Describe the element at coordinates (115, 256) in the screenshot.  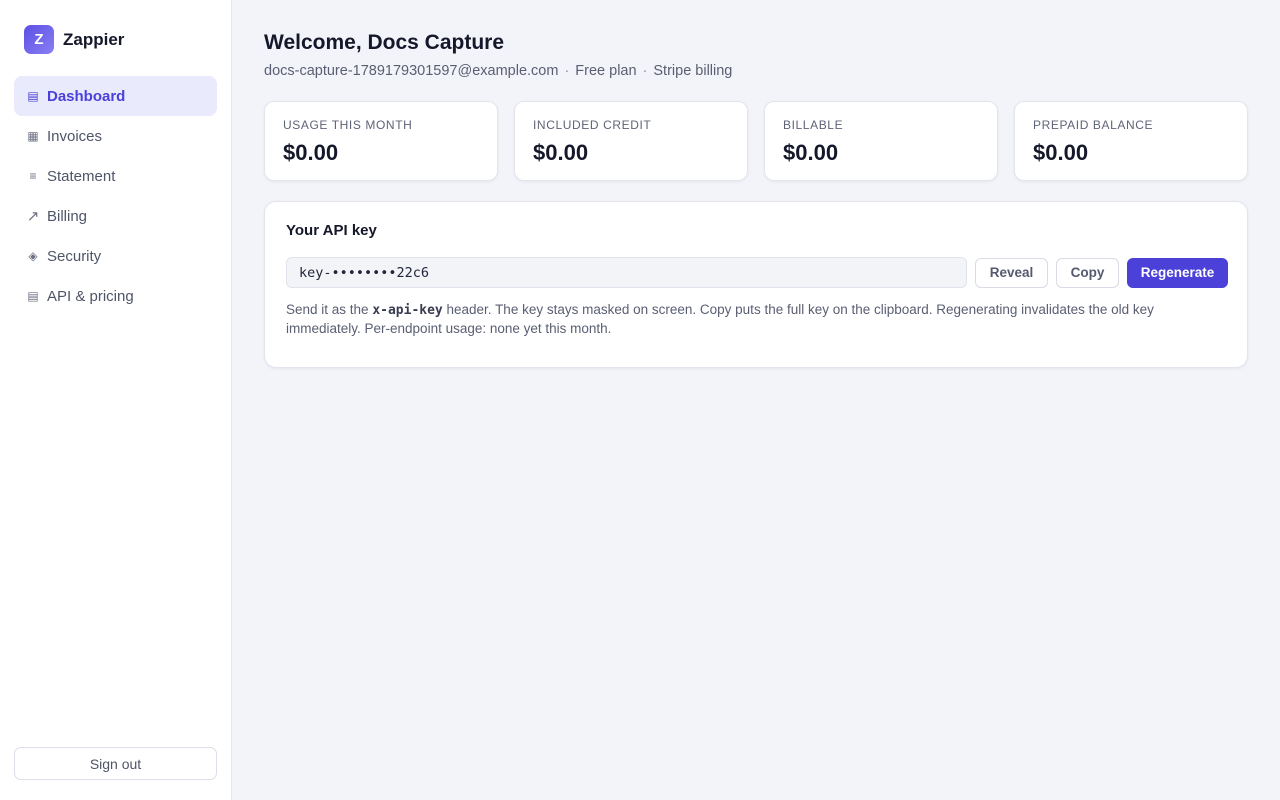
I see `sidebar-item-security: ◈ Security` at that location.